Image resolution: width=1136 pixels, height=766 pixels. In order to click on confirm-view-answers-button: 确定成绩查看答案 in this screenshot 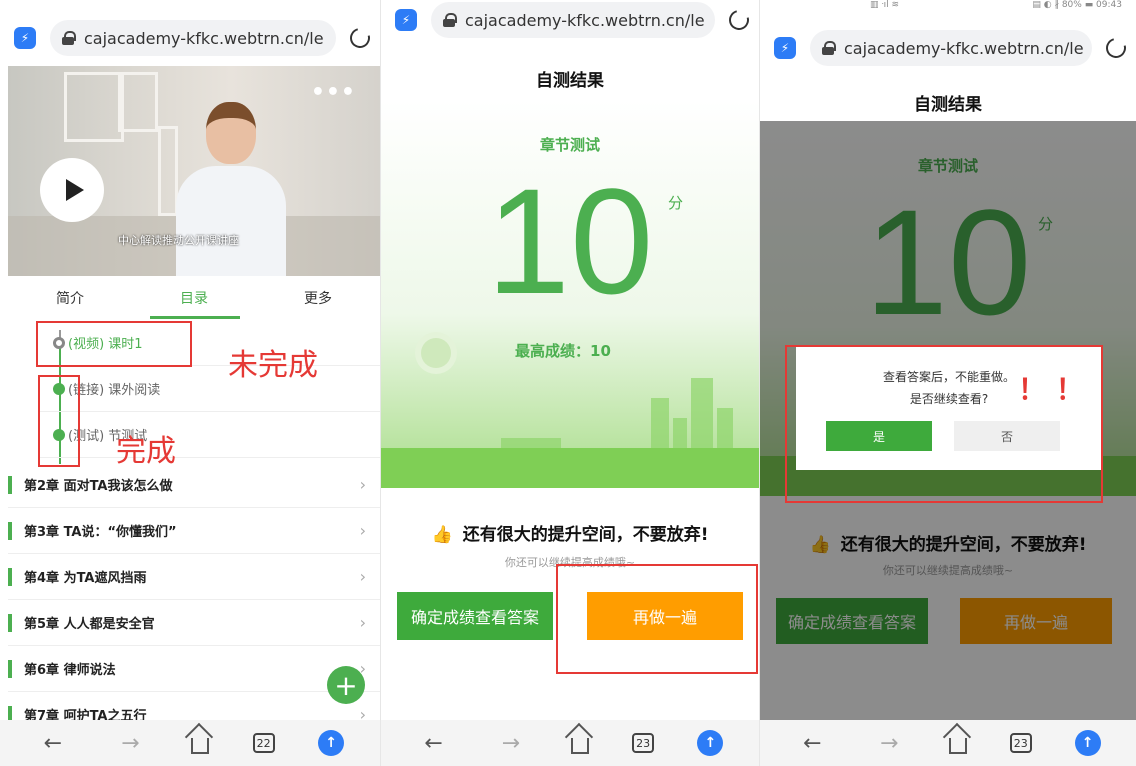, I will do `click(475, 616)`.